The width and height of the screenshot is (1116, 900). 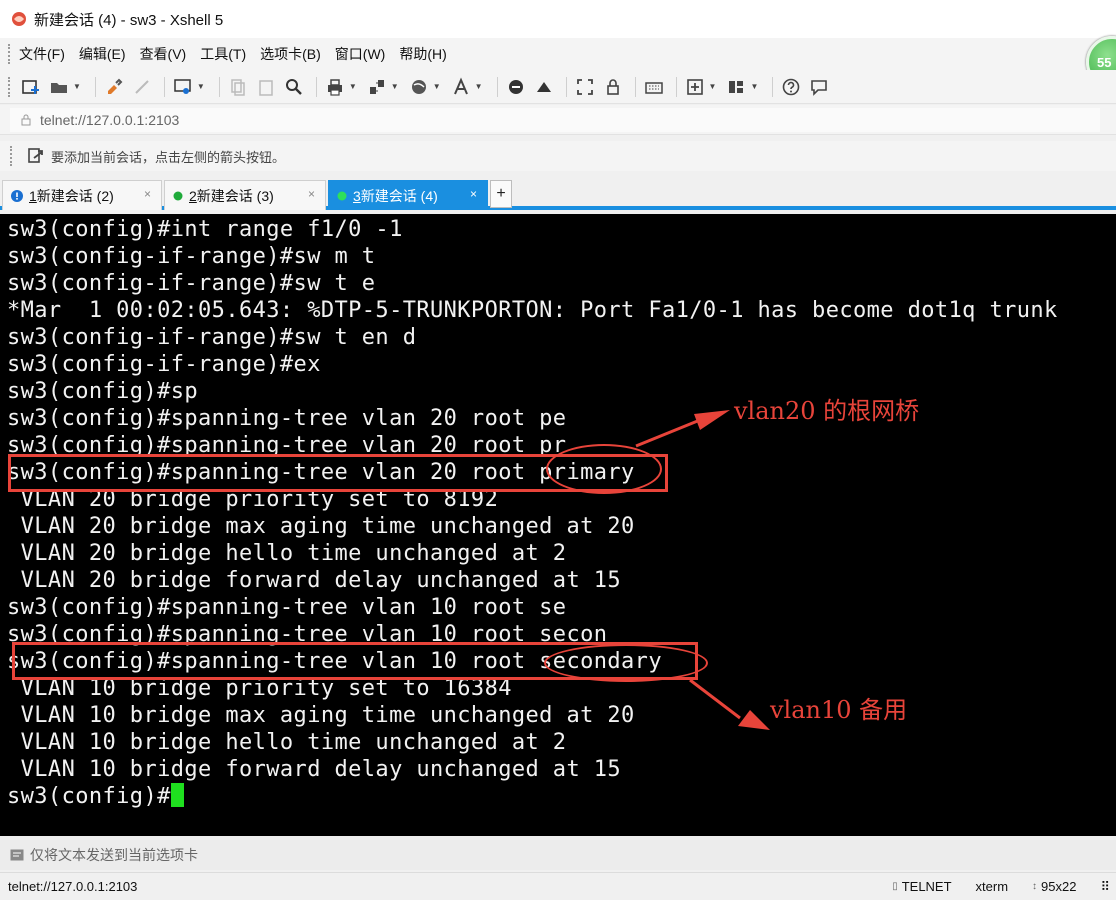 I want to click on send-bar: 仅将文本发送到当前选项卡, so click(x=558, y=855).